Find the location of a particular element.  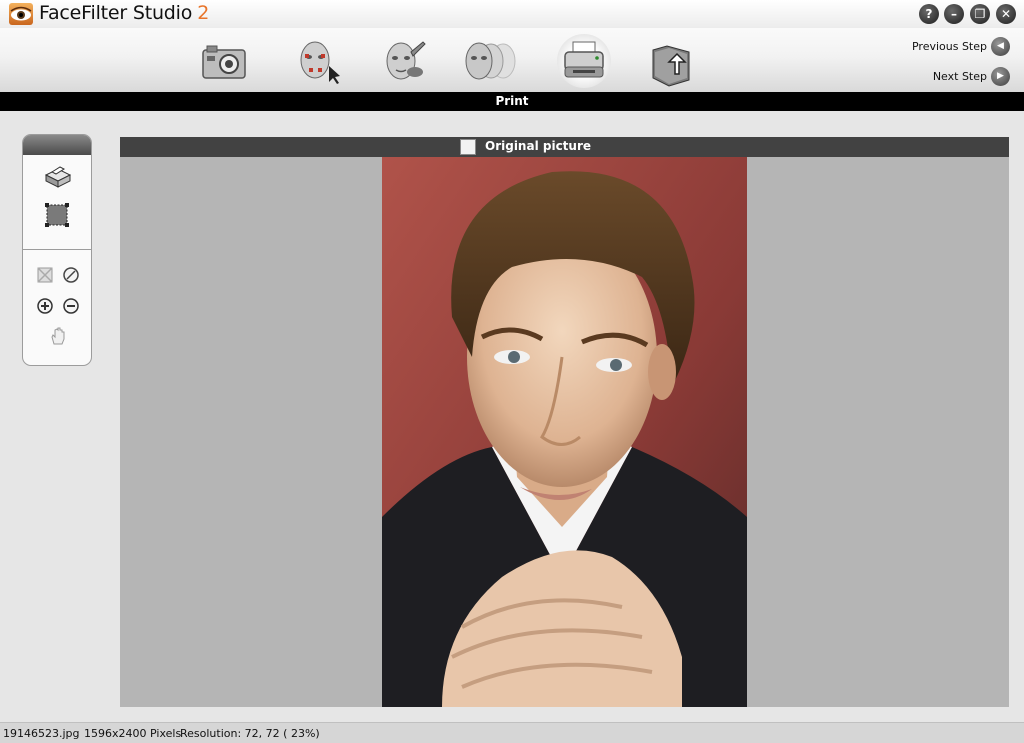

zoom-out-icon is located at coordinates (71, 308).